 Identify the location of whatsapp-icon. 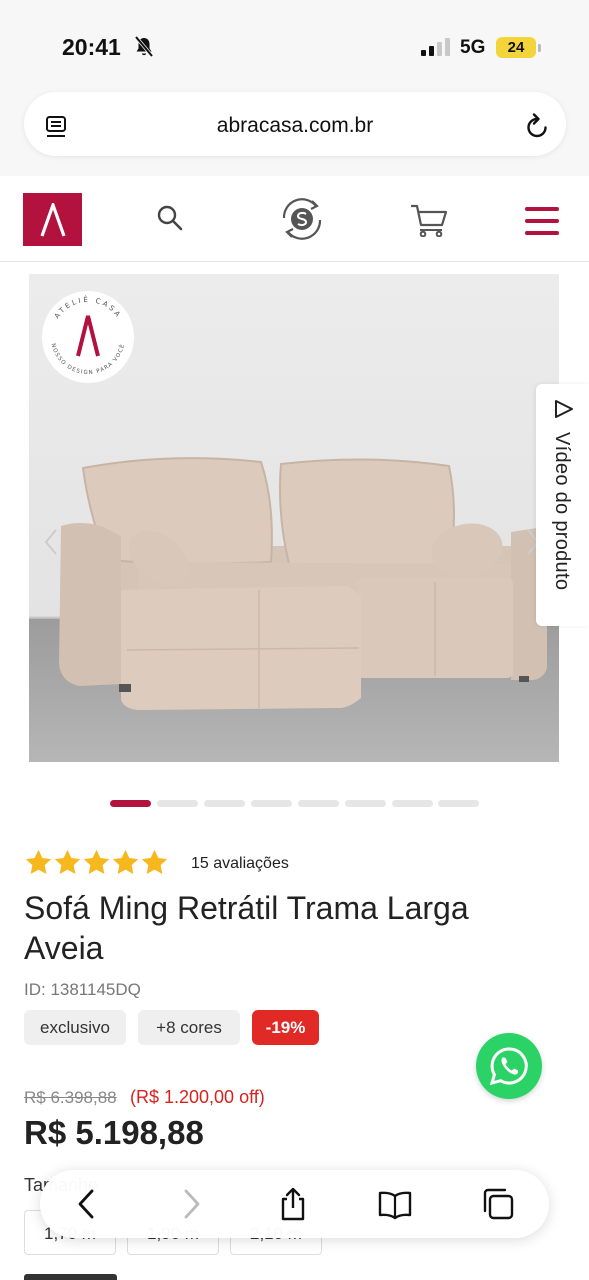
(508, 1066).